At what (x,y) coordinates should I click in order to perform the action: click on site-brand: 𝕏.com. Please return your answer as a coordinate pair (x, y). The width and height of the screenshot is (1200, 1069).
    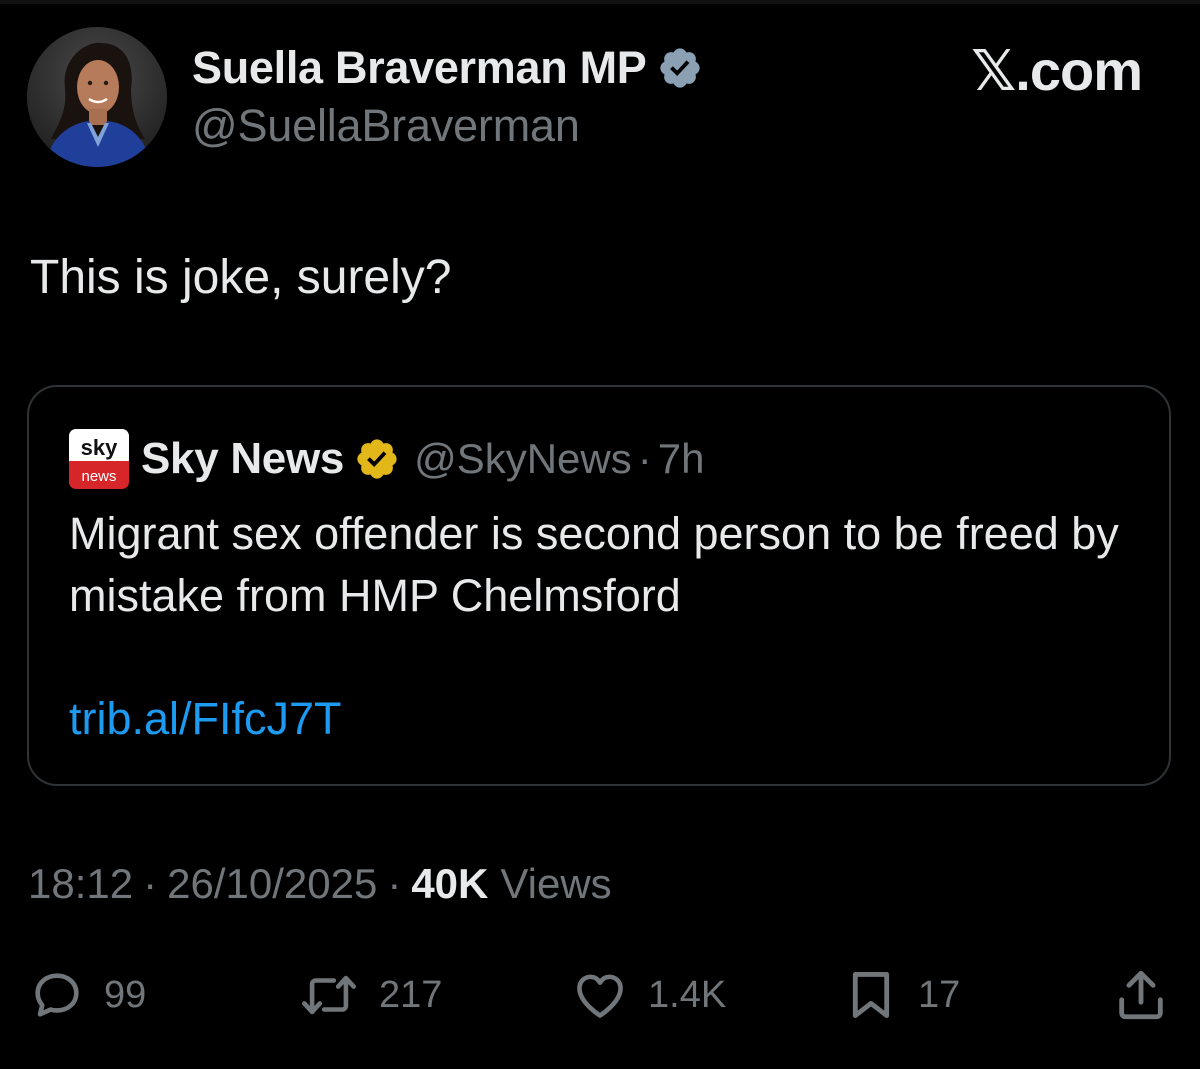
    Looking at the image, I should click on (1057, 70).